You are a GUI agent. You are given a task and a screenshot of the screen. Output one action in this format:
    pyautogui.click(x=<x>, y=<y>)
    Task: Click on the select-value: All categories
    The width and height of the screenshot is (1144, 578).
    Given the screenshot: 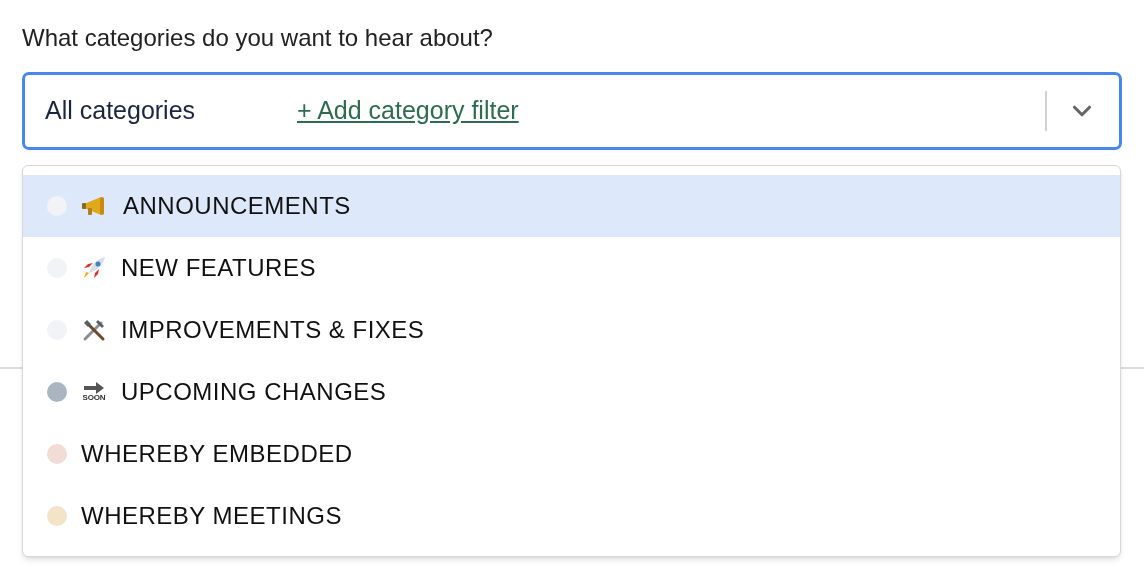 What is the action you would take?
    pyautogui.click(x=121, y=111)
    